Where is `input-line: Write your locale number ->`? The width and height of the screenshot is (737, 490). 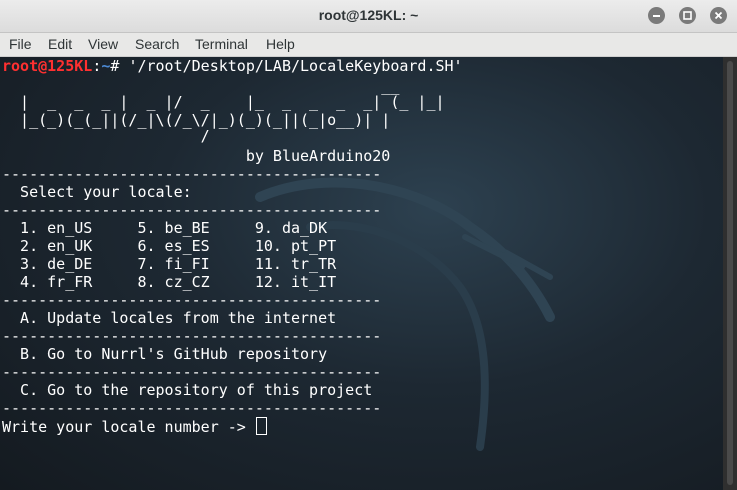
input-line: Write your locale number -> is located at coordinates (134, 426).